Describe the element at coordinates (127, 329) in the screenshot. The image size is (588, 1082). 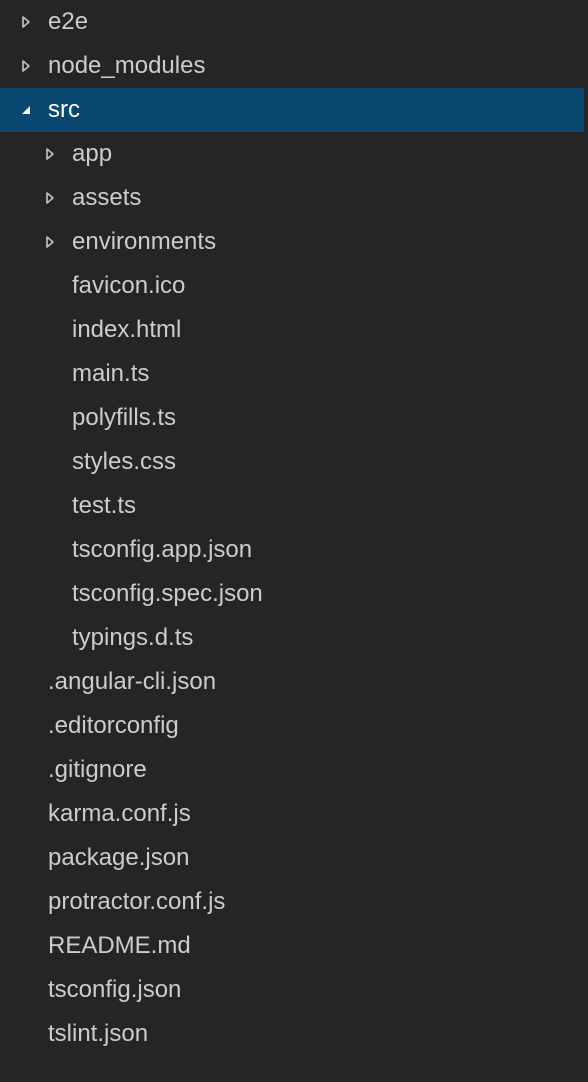
I see `item-label: index.html` at that location.